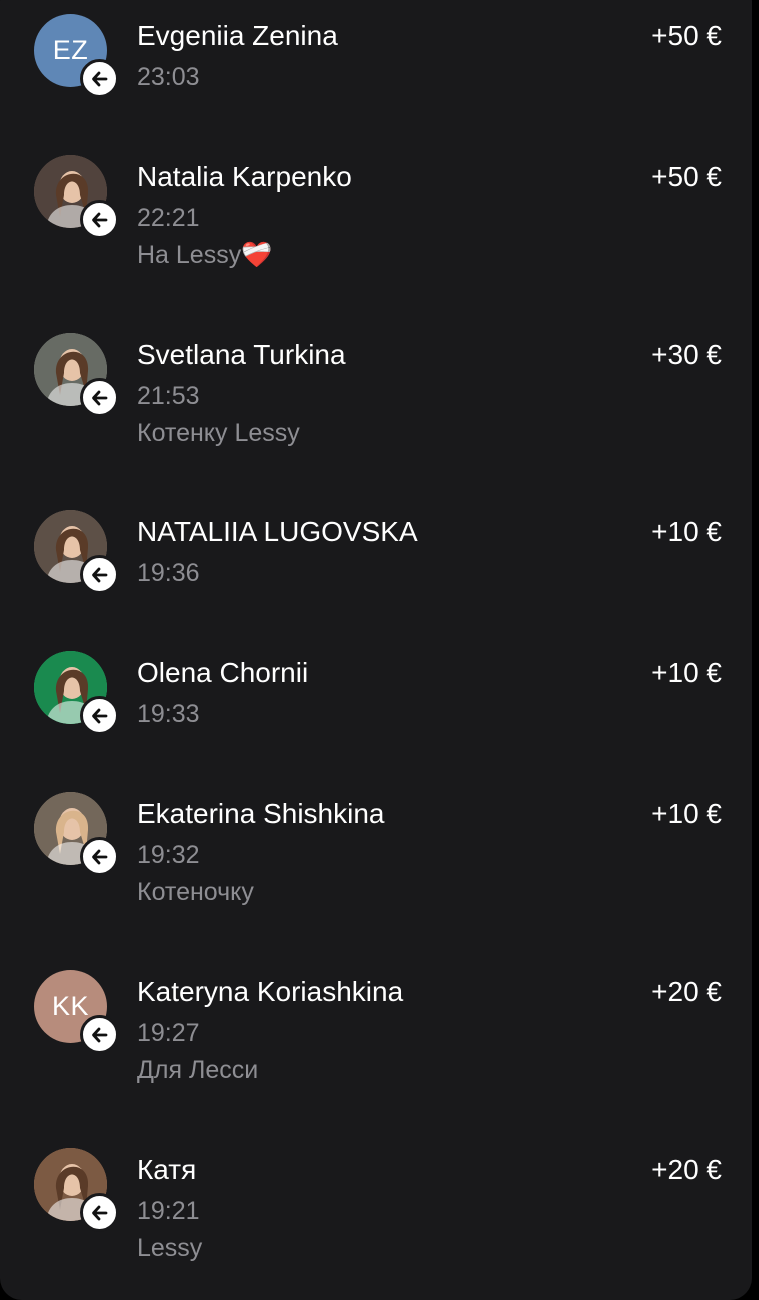  What do you see at coordinates (205, 255) in the screenshot?
I see `donation-comment: На Lessy❤️‍🩹` at bounding box center [205, 255].